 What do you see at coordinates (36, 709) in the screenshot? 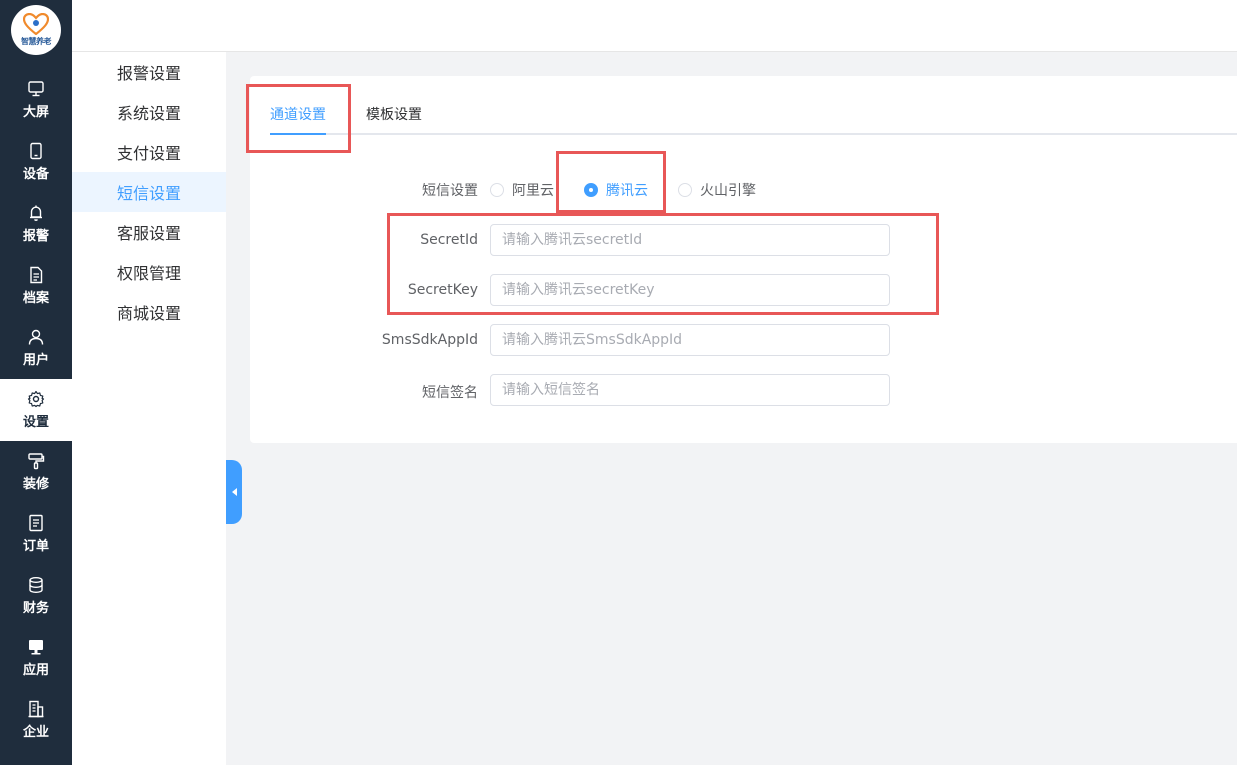
I see `building-icon` at bounding box center [36, 709].